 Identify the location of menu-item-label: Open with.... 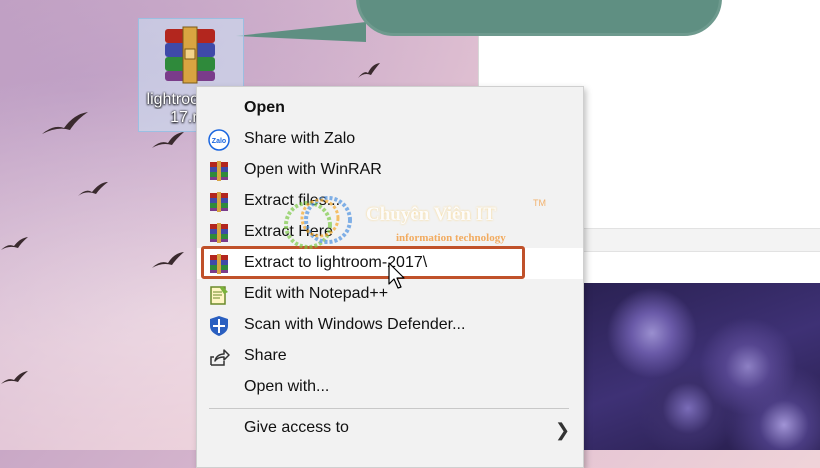
(287, 386).